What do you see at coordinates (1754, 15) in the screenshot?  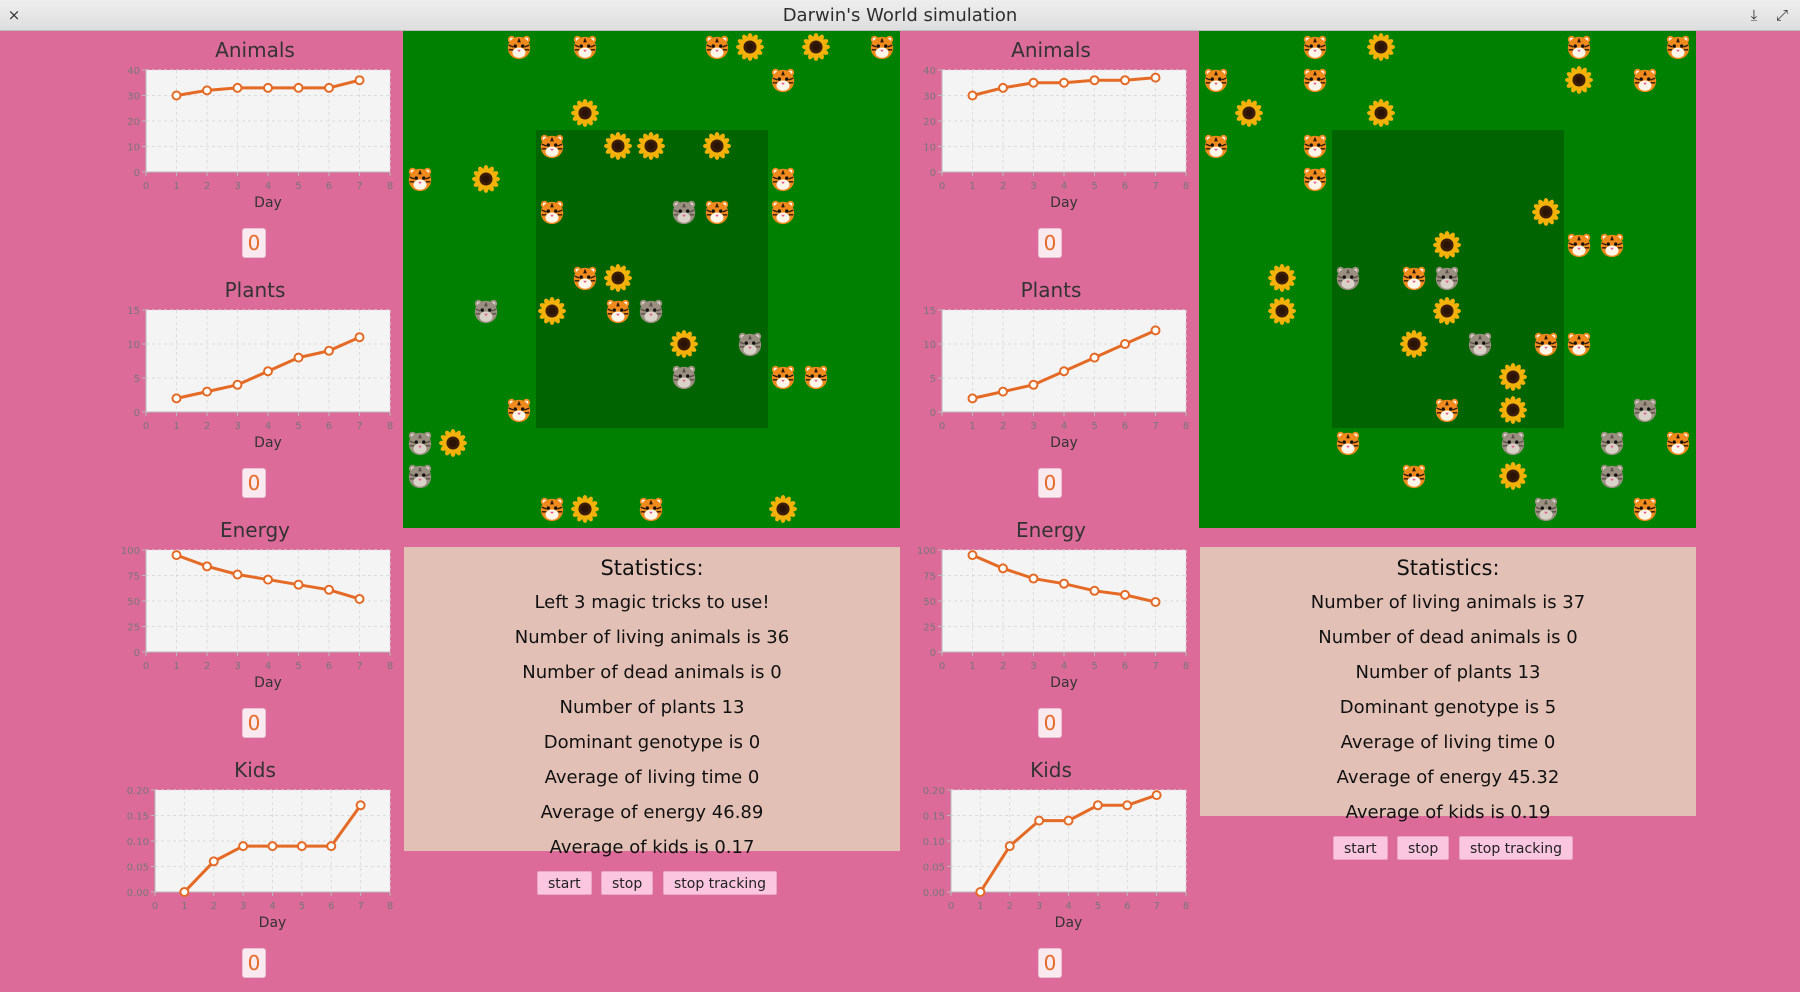 I see `minimize-icon: ⤓` at bounding box center [1754, 15].